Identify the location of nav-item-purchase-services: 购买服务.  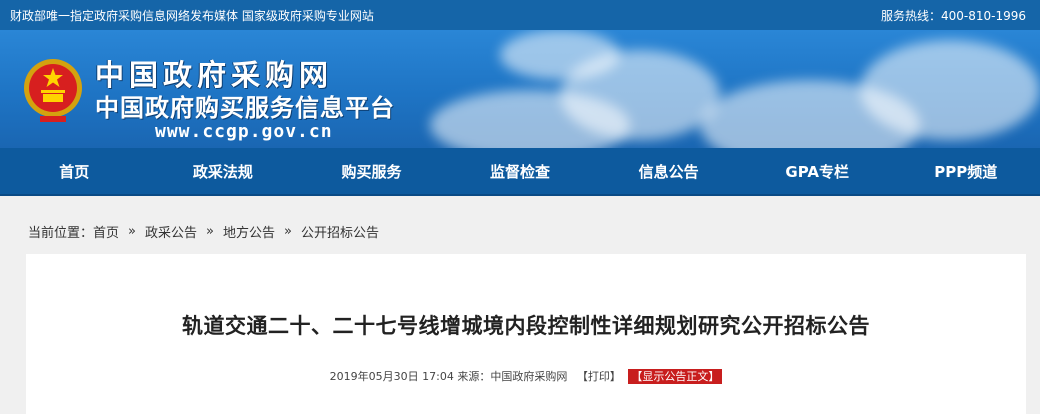
(371, 171).